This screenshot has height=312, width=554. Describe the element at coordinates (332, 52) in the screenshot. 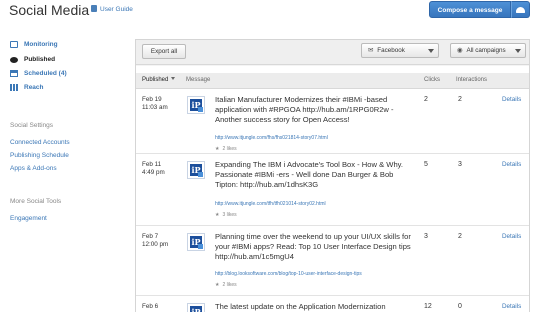

I see `toolbar: Export all ✉ Facebook ◉ All campaigns` at that location.